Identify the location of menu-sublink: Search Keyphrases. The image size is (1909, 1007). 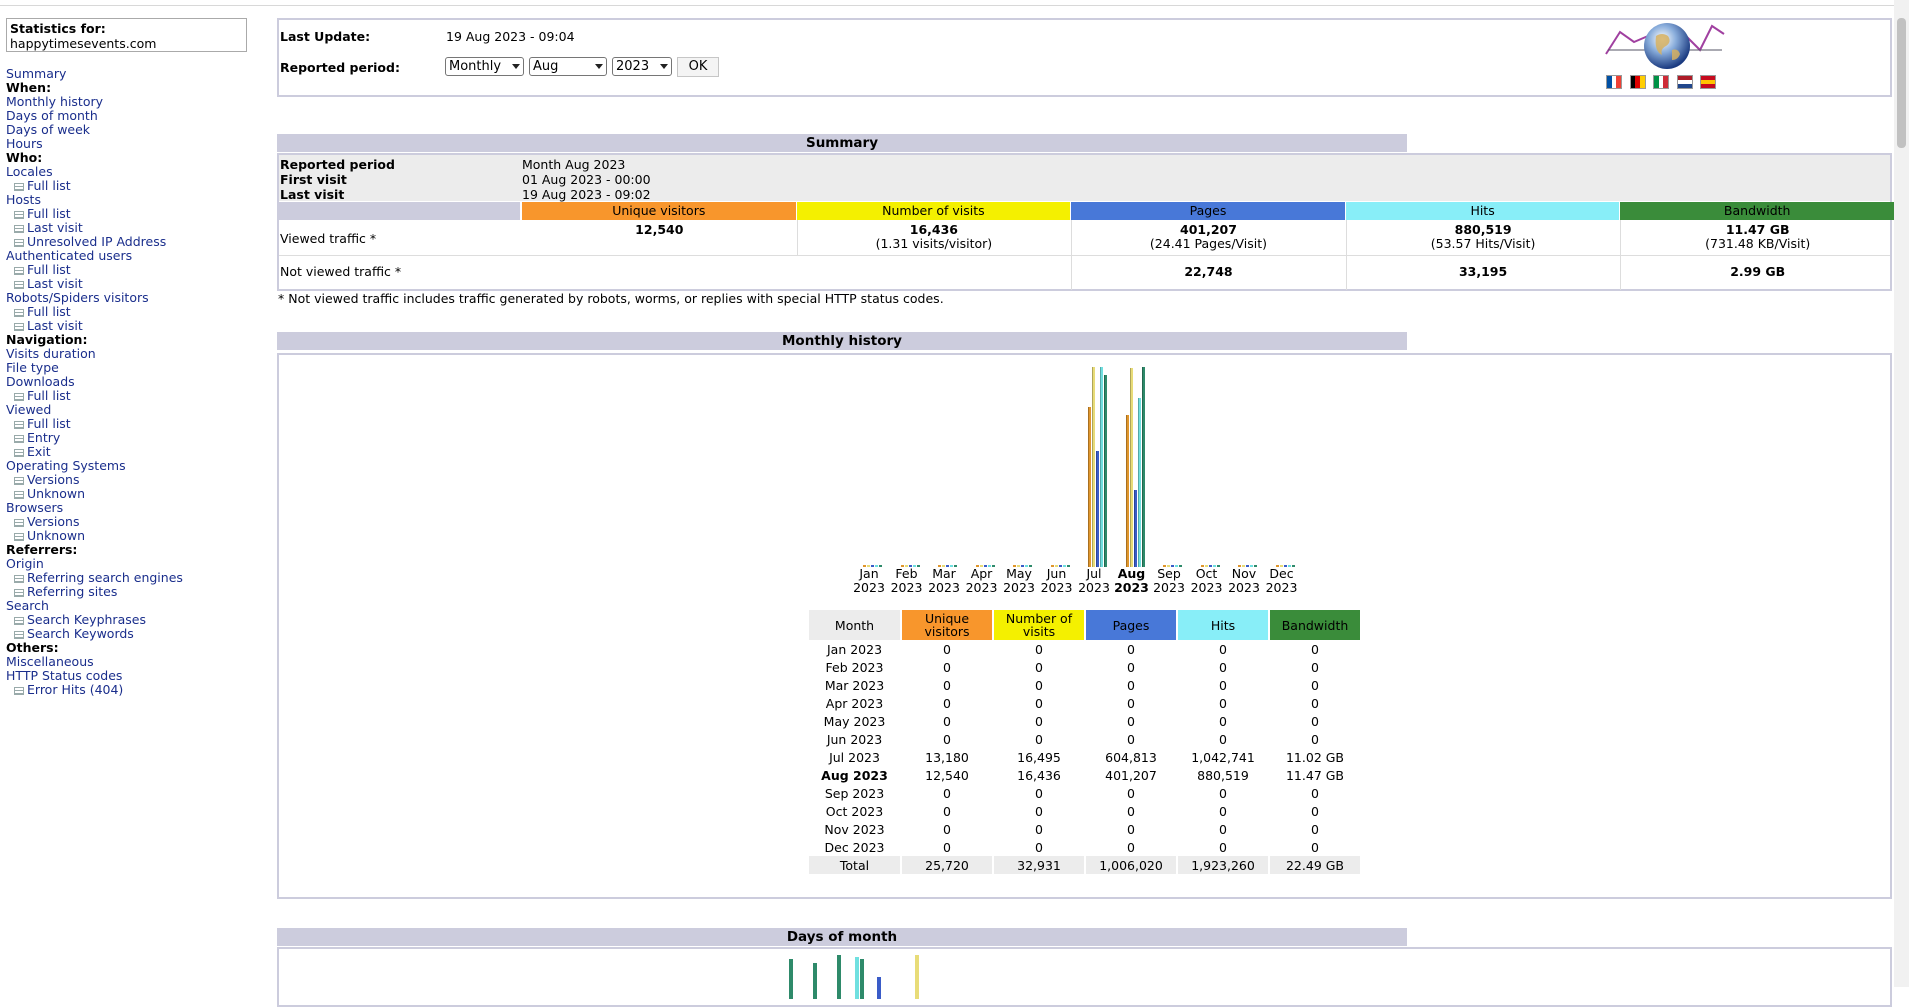
(136, 620).